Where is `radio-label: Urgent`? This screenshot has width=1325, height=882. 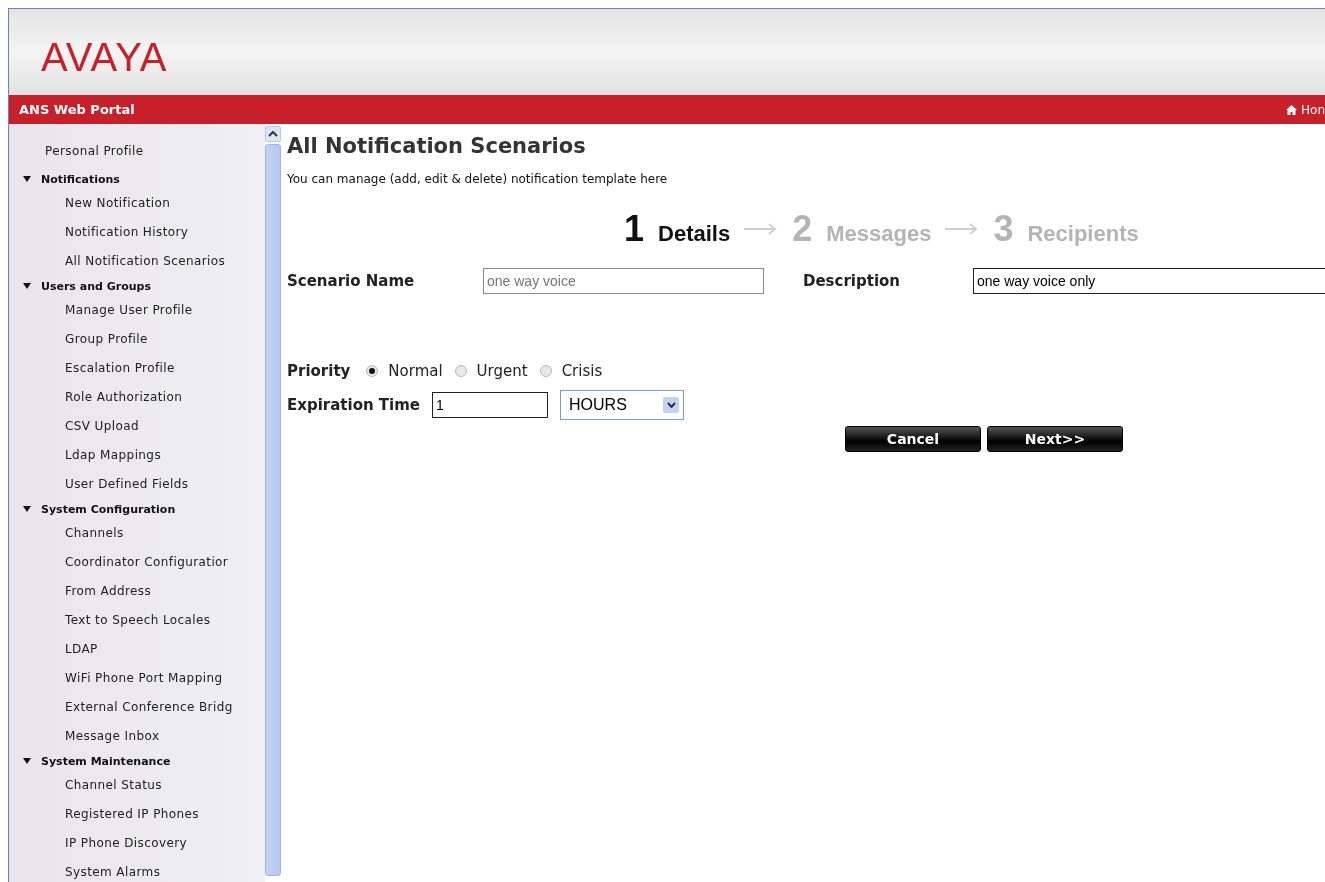 radio-label: Urgent is located at coordinates (502, 371).